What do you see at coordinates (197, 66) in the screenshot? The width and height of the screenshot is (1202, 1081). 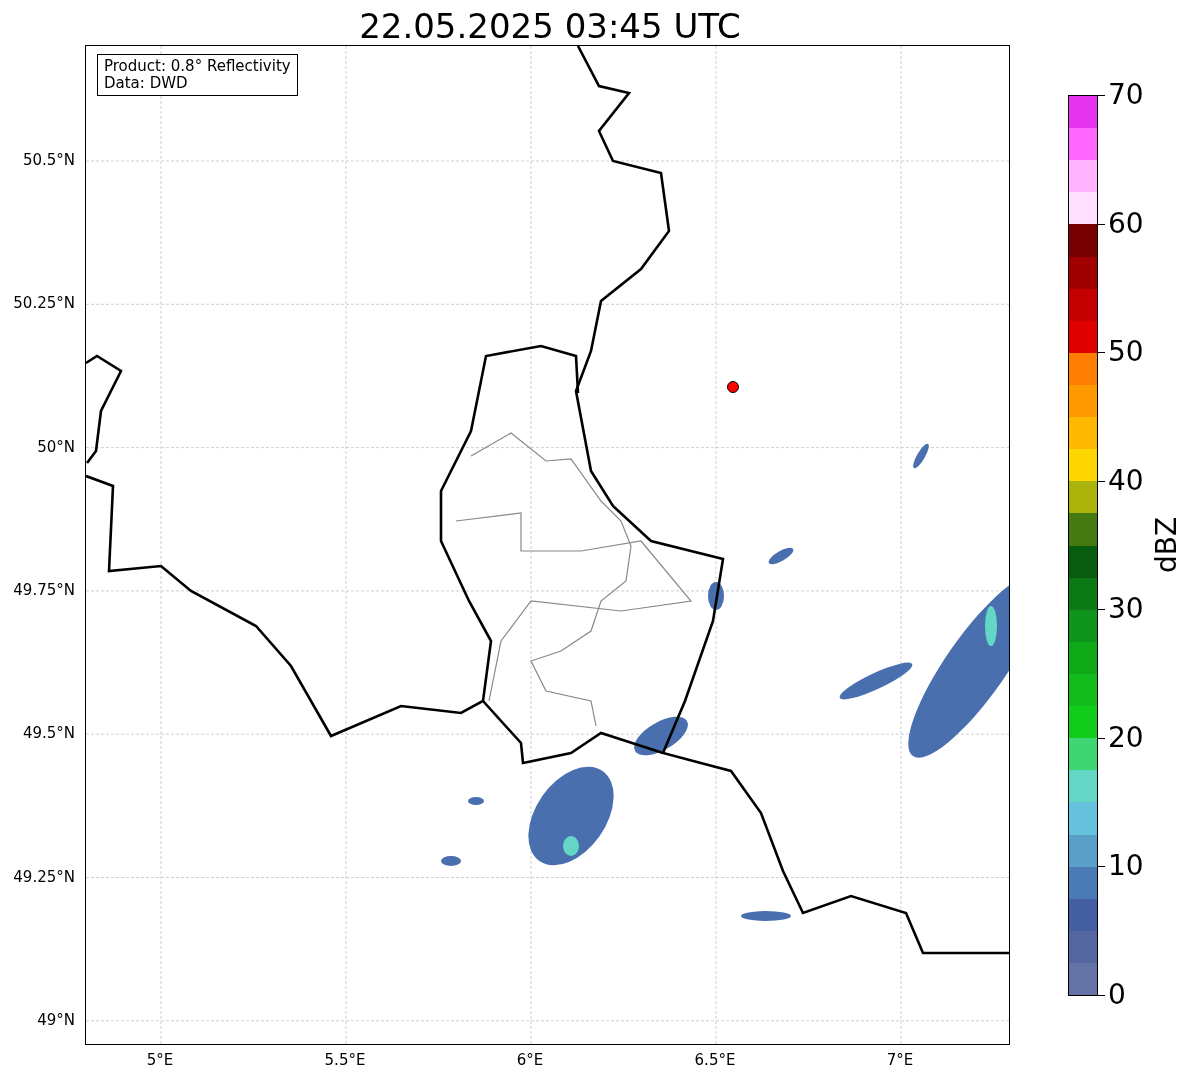 I see `info-text: Product: 0.8° Reflectivity` at bounding box center [197, 66].